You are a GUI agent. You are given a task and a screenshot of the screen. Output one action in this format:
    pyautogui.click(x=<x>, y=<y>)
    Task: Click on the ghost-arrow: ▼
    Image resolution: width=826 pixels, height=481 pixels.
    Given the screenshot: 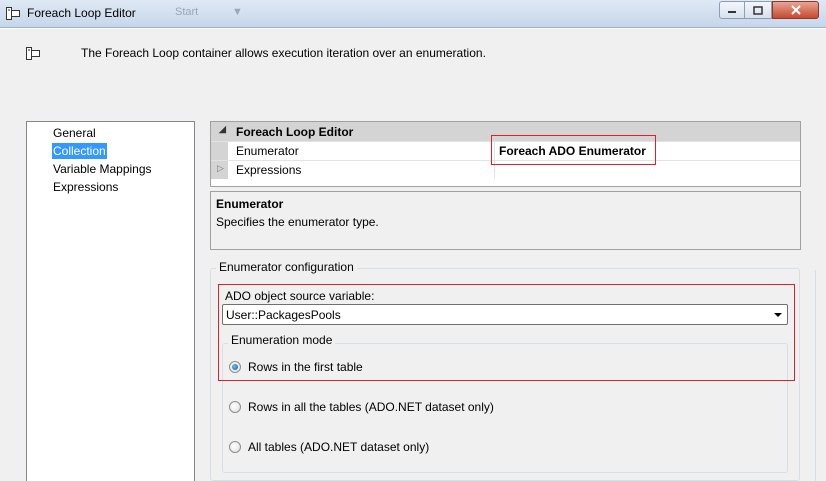 What is the action you would take?
    pyautogui.click(x=237, y=12)
    